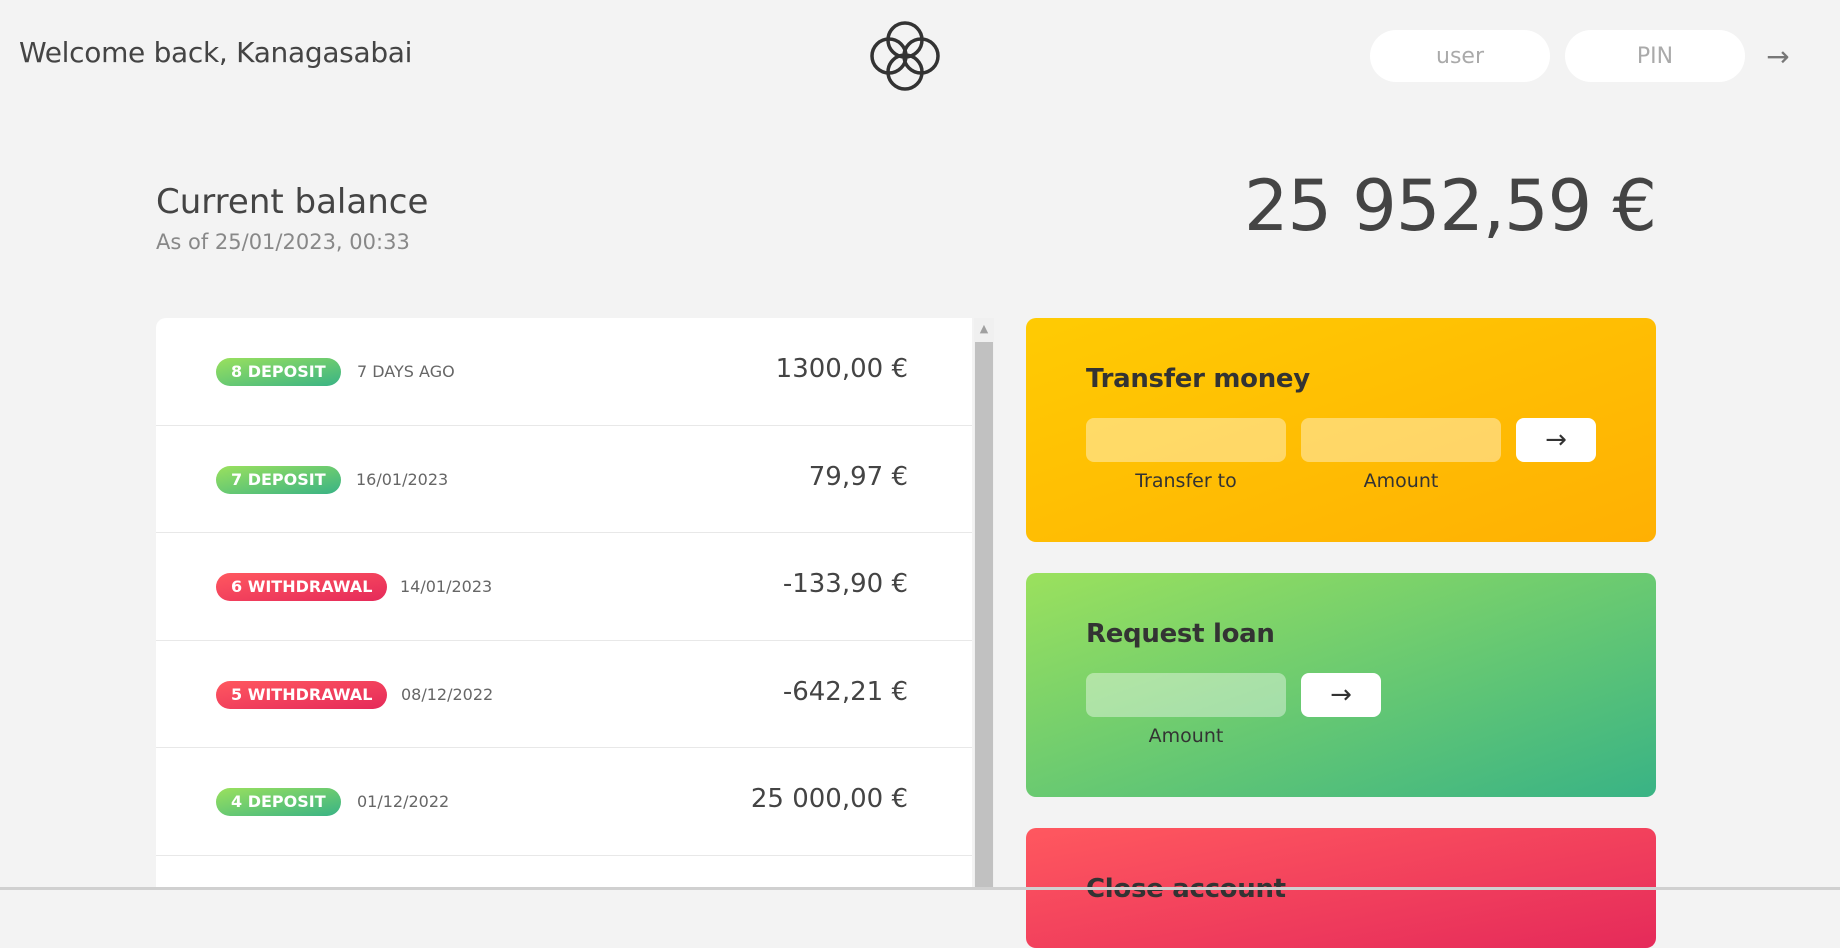 This screenshot has height=948, width=1840. Describe the element at coordinates (406, 371) in the screenshot. I see `movement-date: 7 days ago` at that location.